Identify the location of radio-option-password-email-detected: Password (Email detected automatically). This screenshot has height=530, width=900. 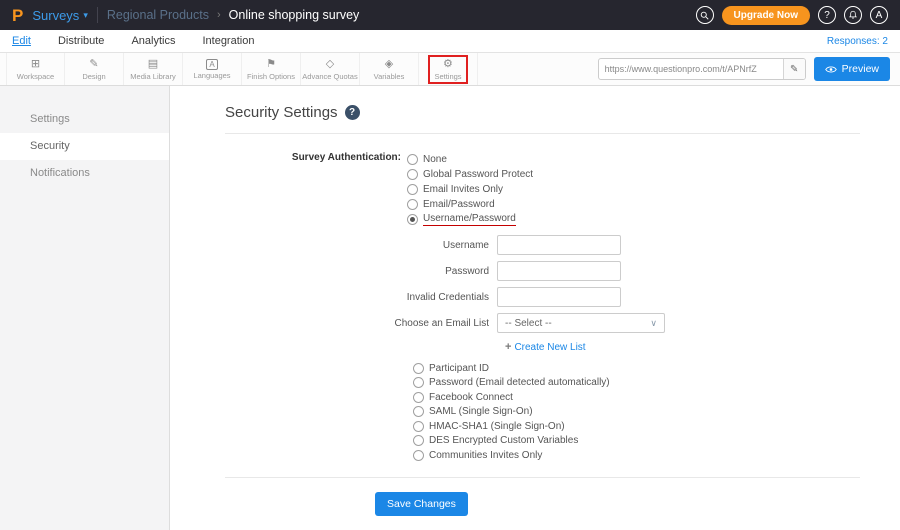
(636, 383).